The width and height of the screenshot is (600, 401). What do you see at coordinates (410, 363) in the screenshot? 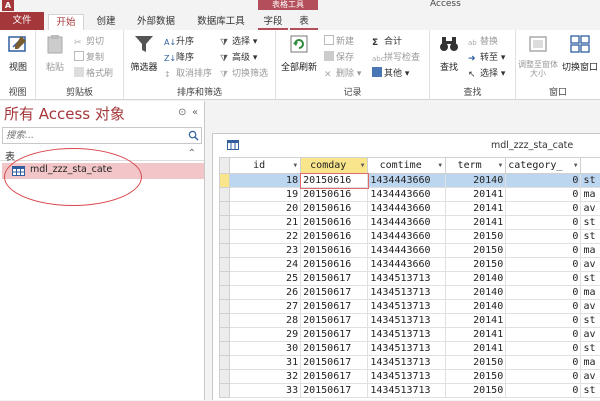
I see `table-row: 31201506171434513713201500ma` at bounding box center [410, 363].